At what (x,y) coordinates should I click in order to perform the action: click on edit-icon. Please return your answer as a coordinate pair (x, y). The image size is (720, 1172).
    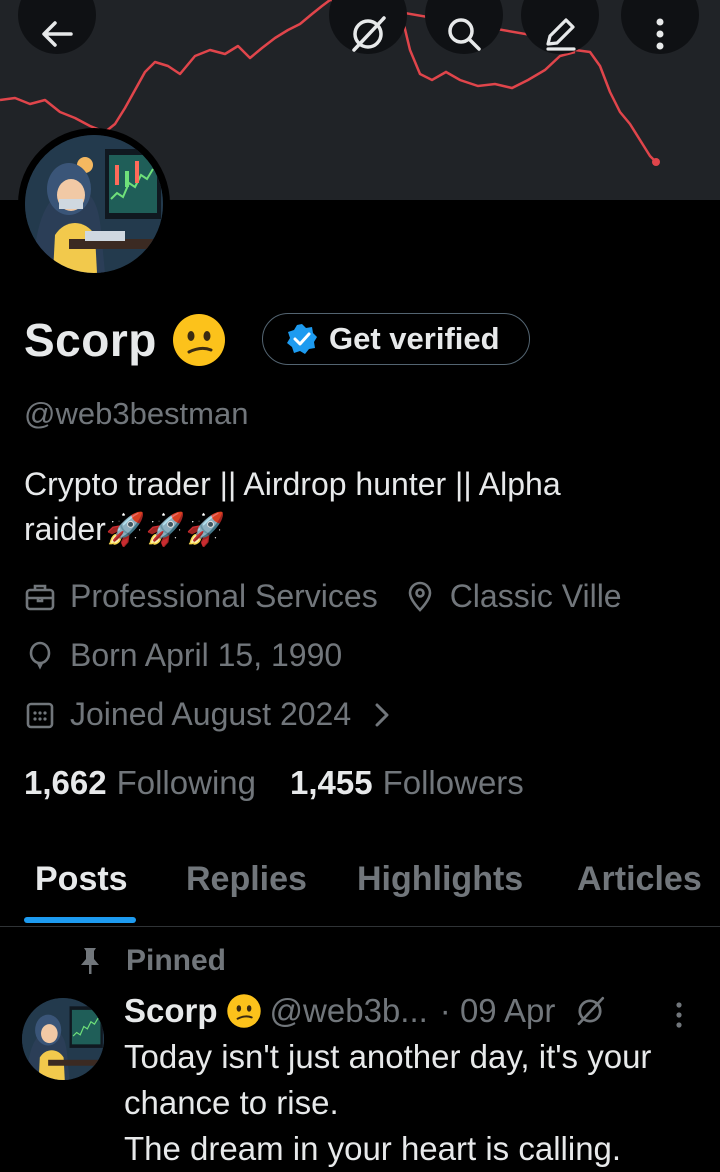
    Looking at the image, I should click on (561, 34).